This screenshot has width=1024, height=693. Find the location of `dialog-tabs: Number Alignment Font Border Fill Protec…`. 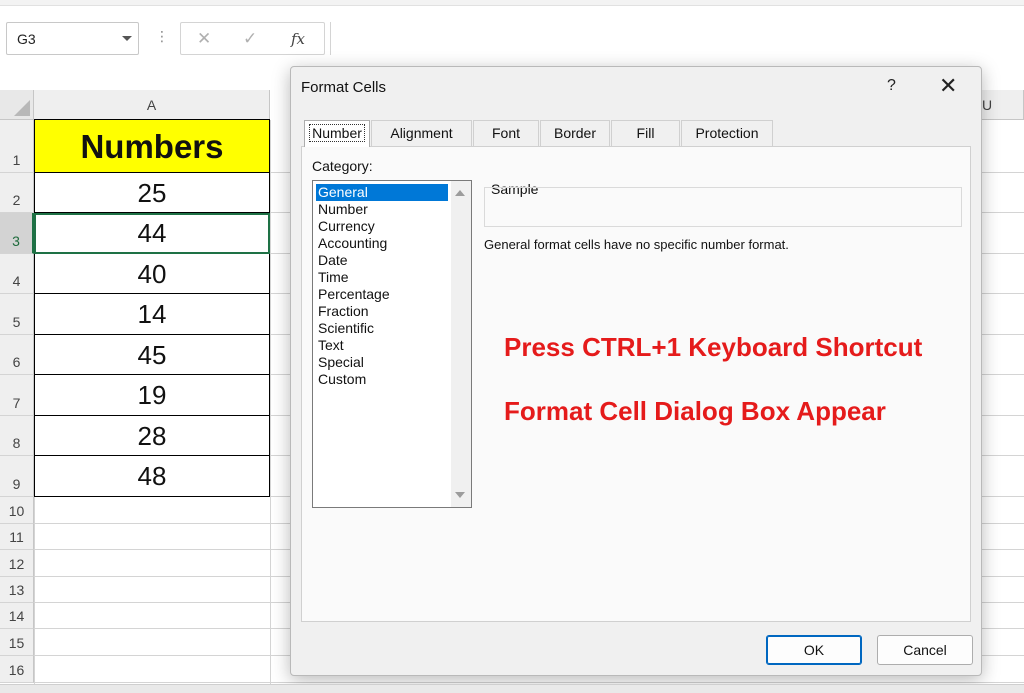

dialog-tabs: Number Alignment Font Border Fill Protec… is located at coordinates (636, 133).